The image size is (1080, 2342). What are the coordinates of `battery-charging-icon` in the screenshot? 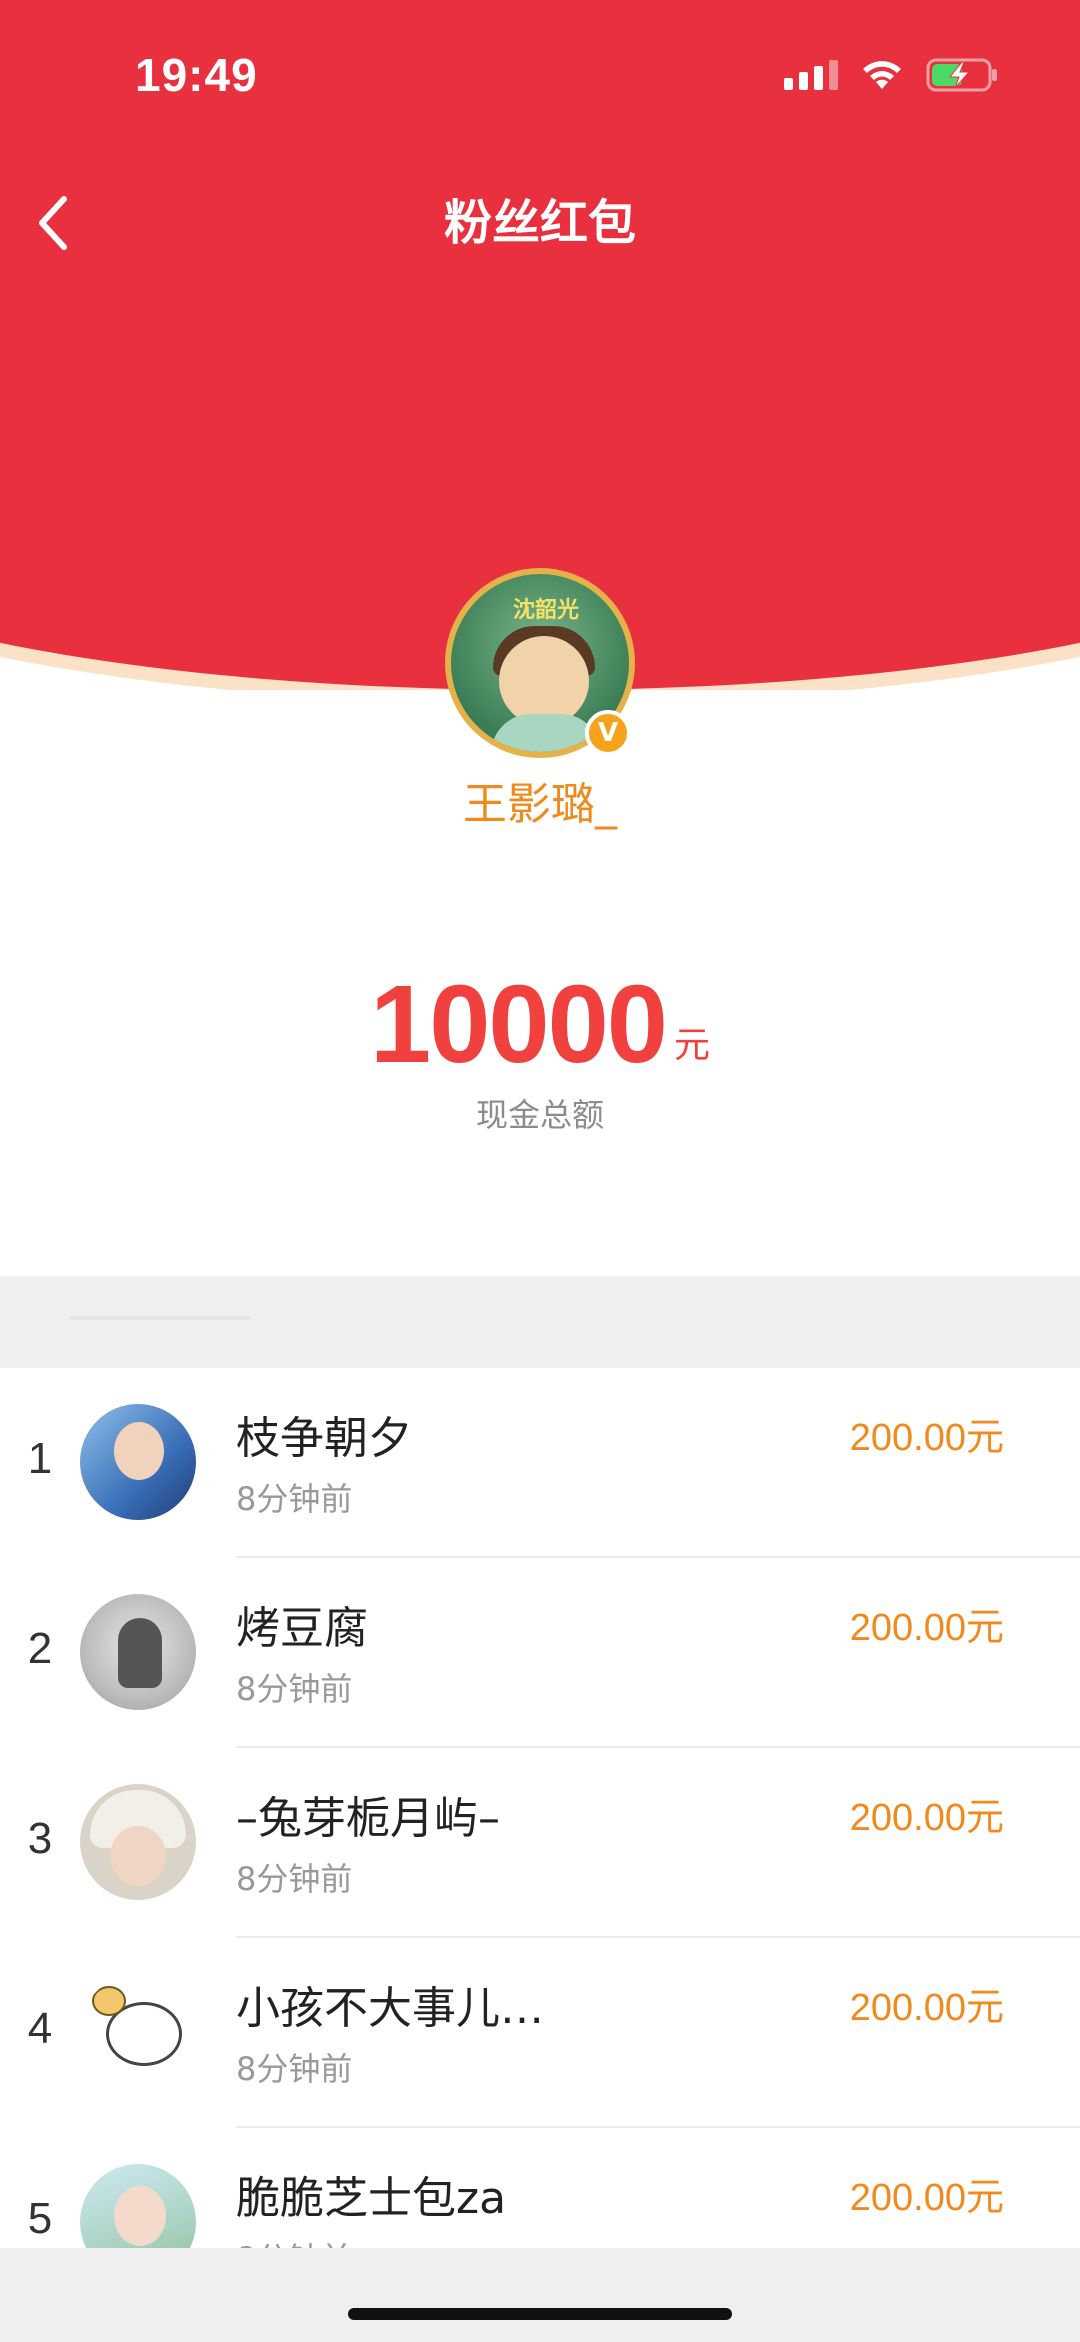 It's located at (963, 75).